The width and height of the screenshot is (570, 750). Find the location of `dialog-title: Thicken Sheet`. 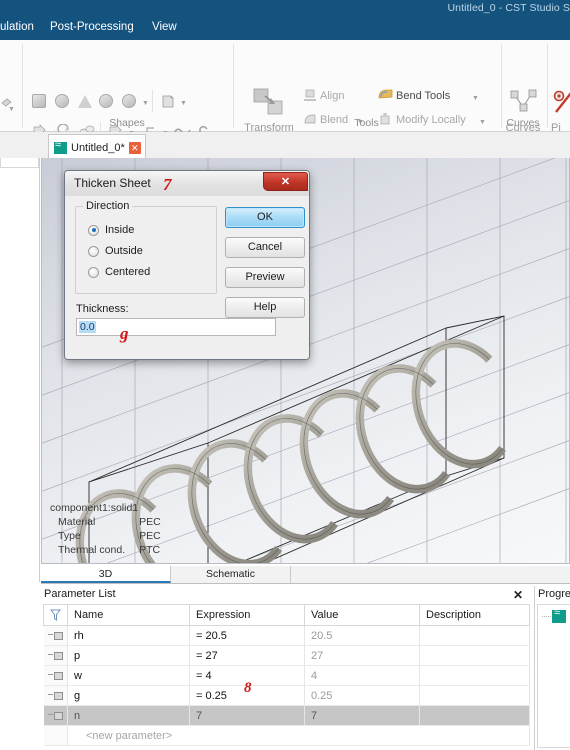

dialog-title: Thicken Sheet is located at coordinates (112, 183).